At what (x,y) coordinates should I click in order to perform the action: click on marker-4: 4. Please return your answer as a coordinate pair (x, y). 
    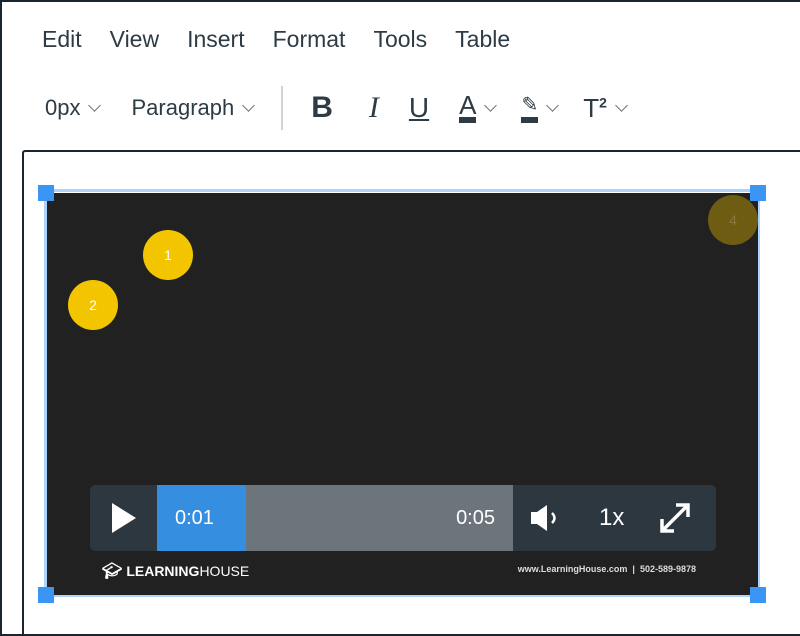
    Looking at the image, I should click on (733, 220).